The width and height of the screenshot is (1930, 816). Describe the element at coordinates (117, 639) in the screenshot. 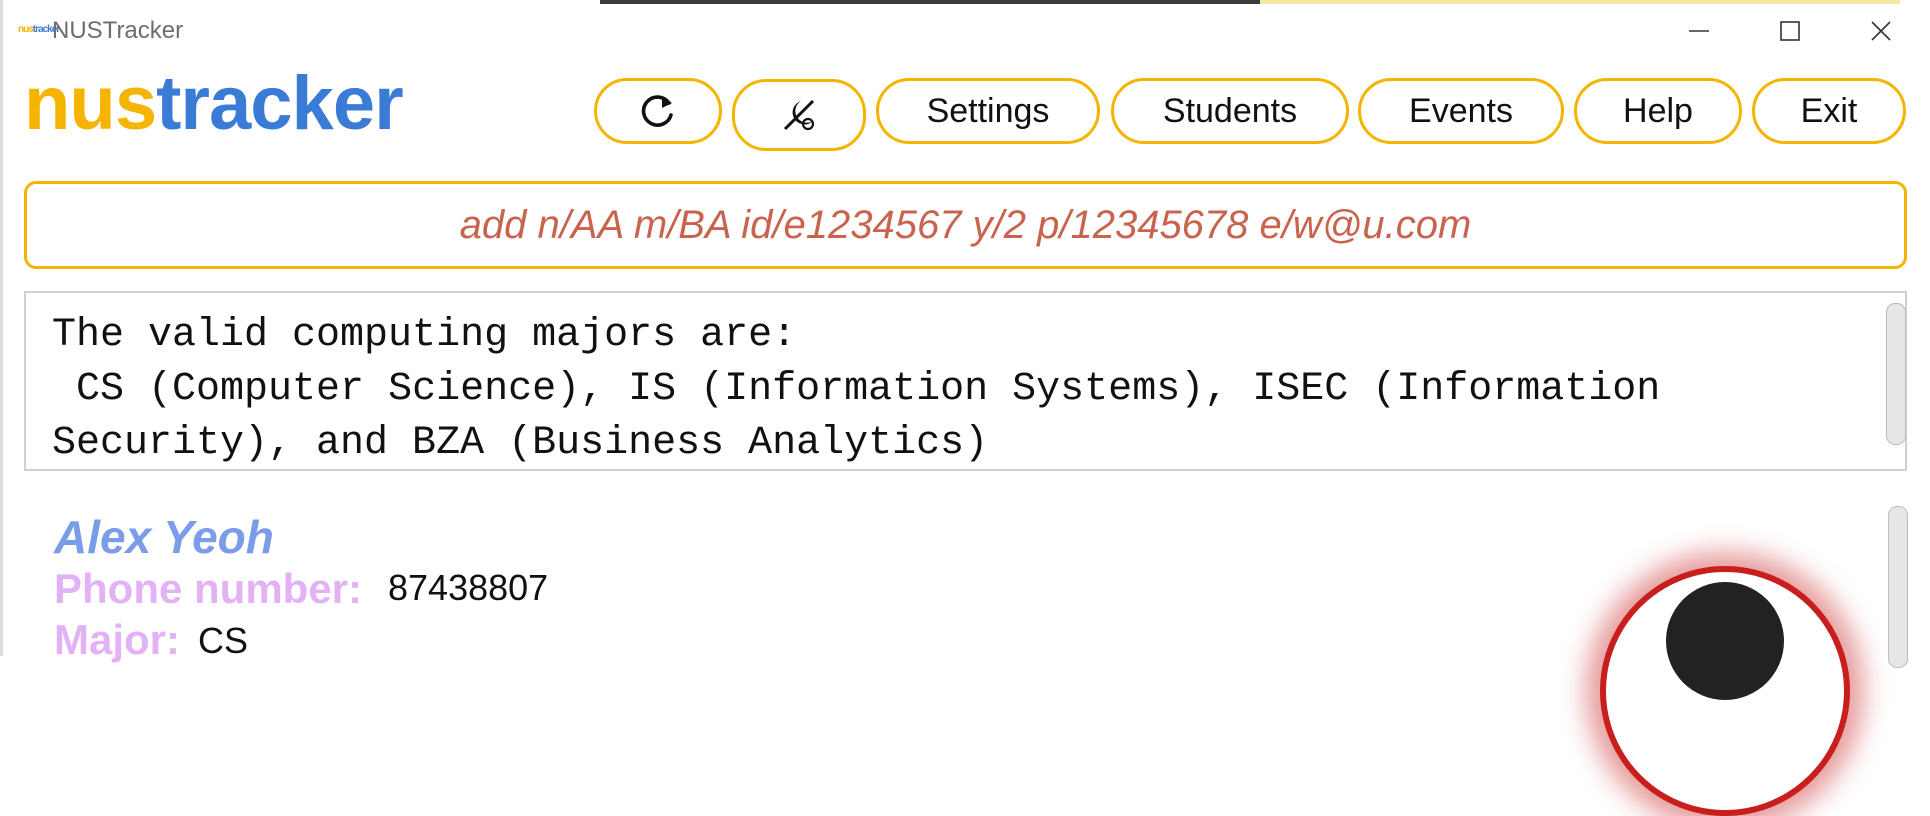

I see `major-label: Major:` at that location.